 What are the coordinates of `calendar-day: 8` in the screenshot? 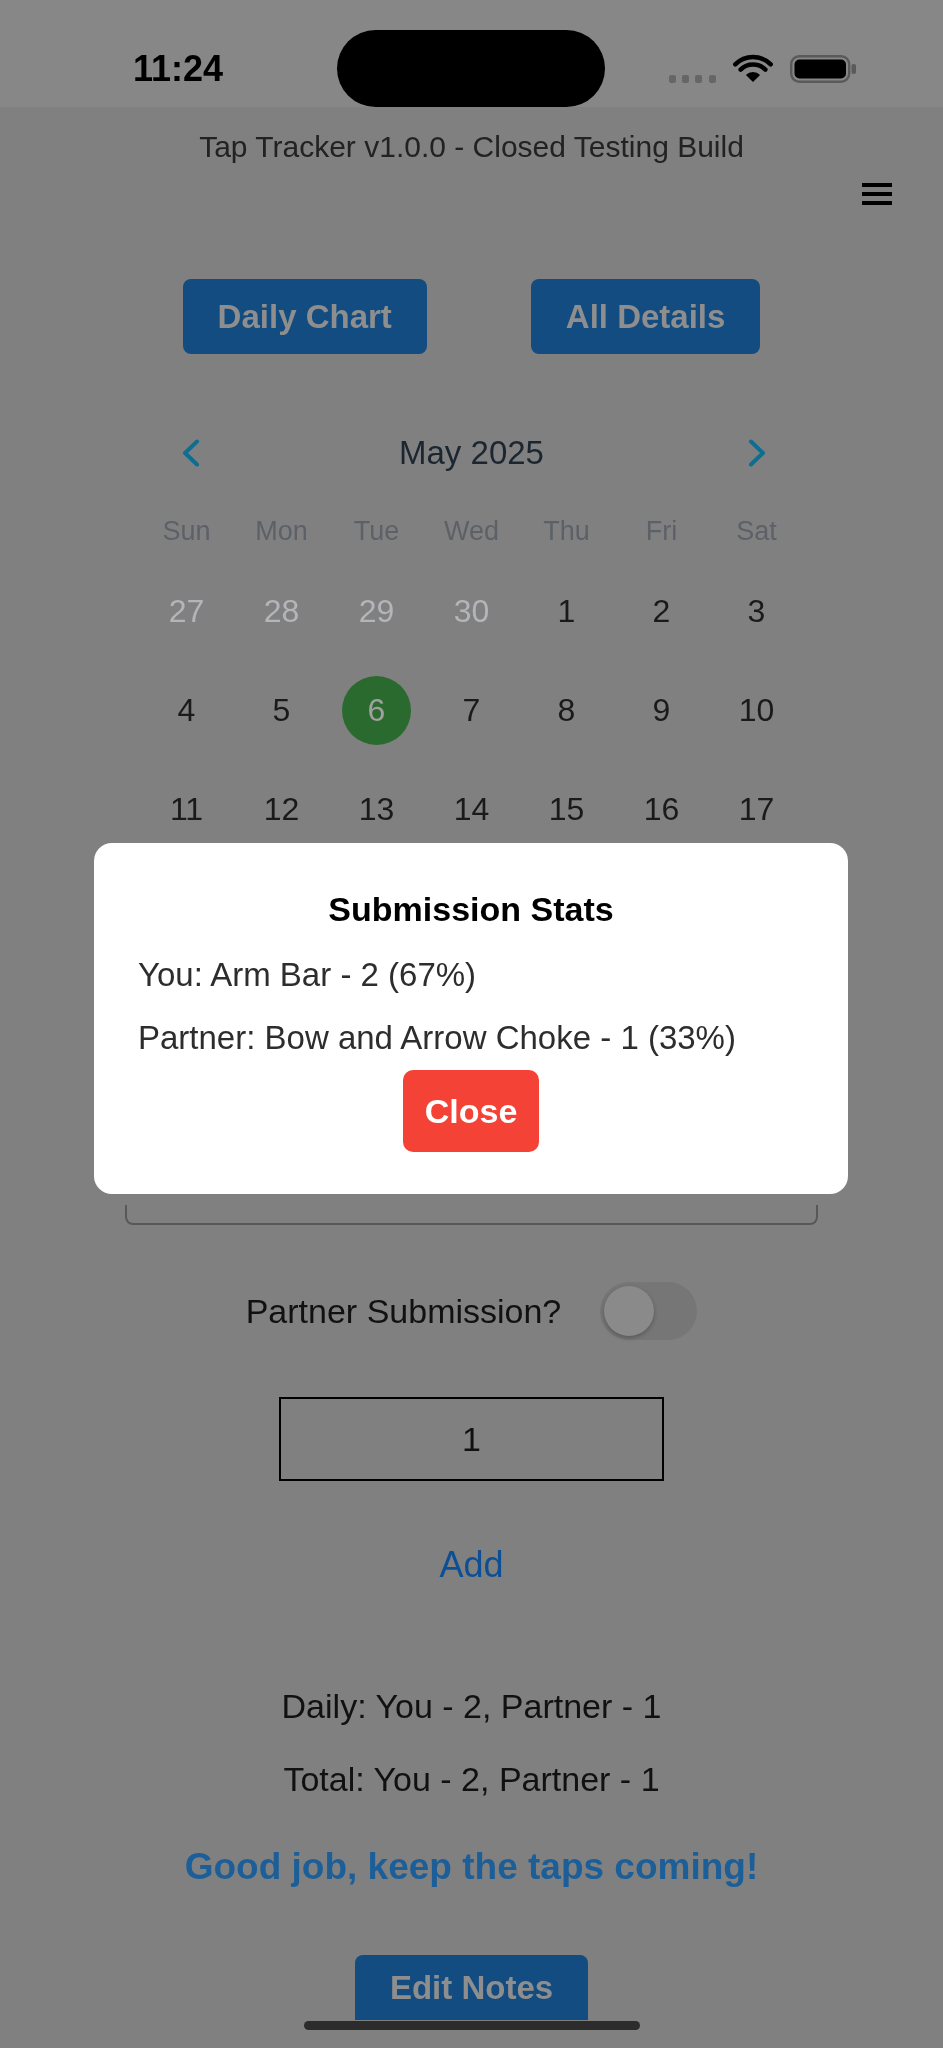 It's located at (566, 710).